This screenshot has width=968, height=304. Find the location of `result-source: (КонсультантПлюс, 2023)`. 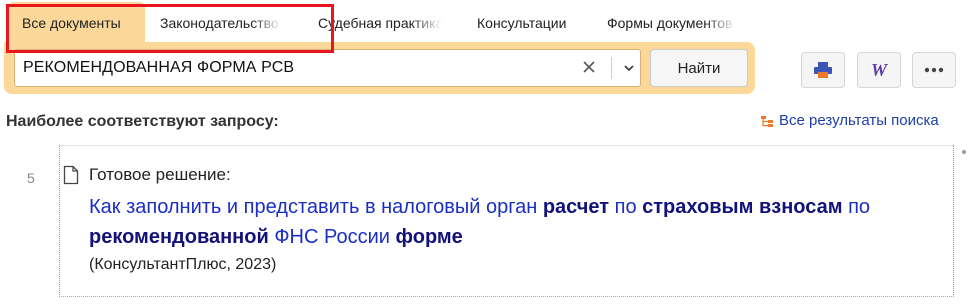

result-source: (КонсультантПлюс, 2023) is located at coordinates (183, 264).